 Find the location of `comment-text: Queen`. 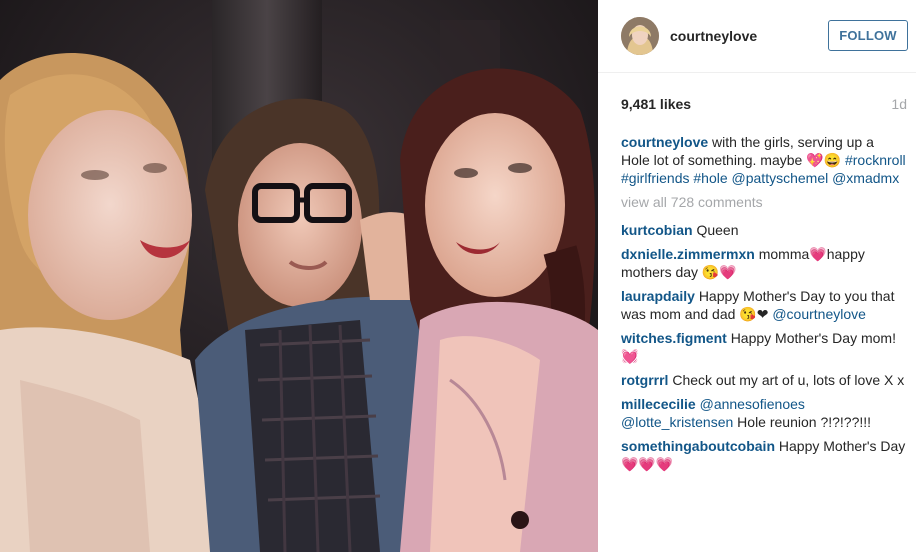

comment-text: Queen is located at coordinates (717, 230).